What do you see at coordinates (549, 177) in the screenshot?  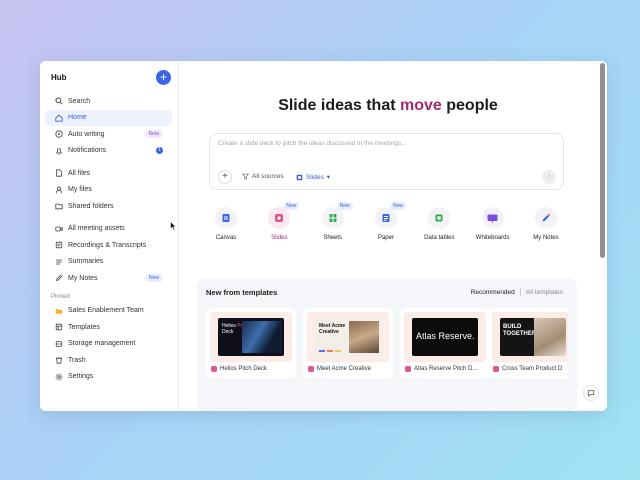 I see `send-button: ↑` at bounding box center [549, 177].